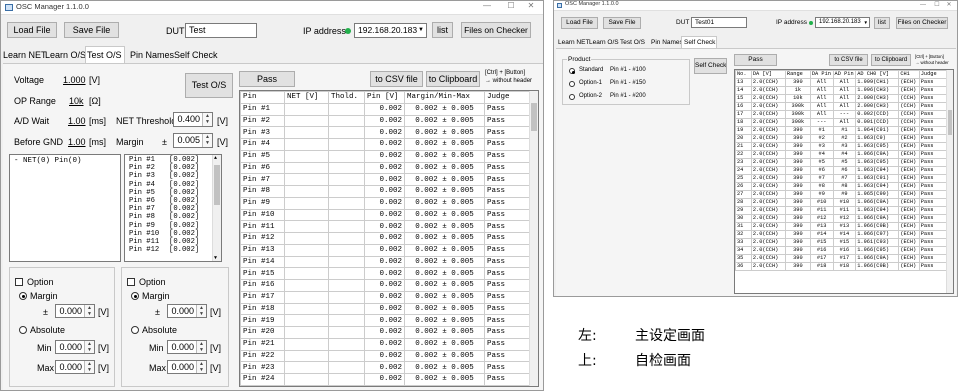 This screenshot has width=958, height=391. I want to click on list-item: Pin #11 [0.002], so click(173, 242).